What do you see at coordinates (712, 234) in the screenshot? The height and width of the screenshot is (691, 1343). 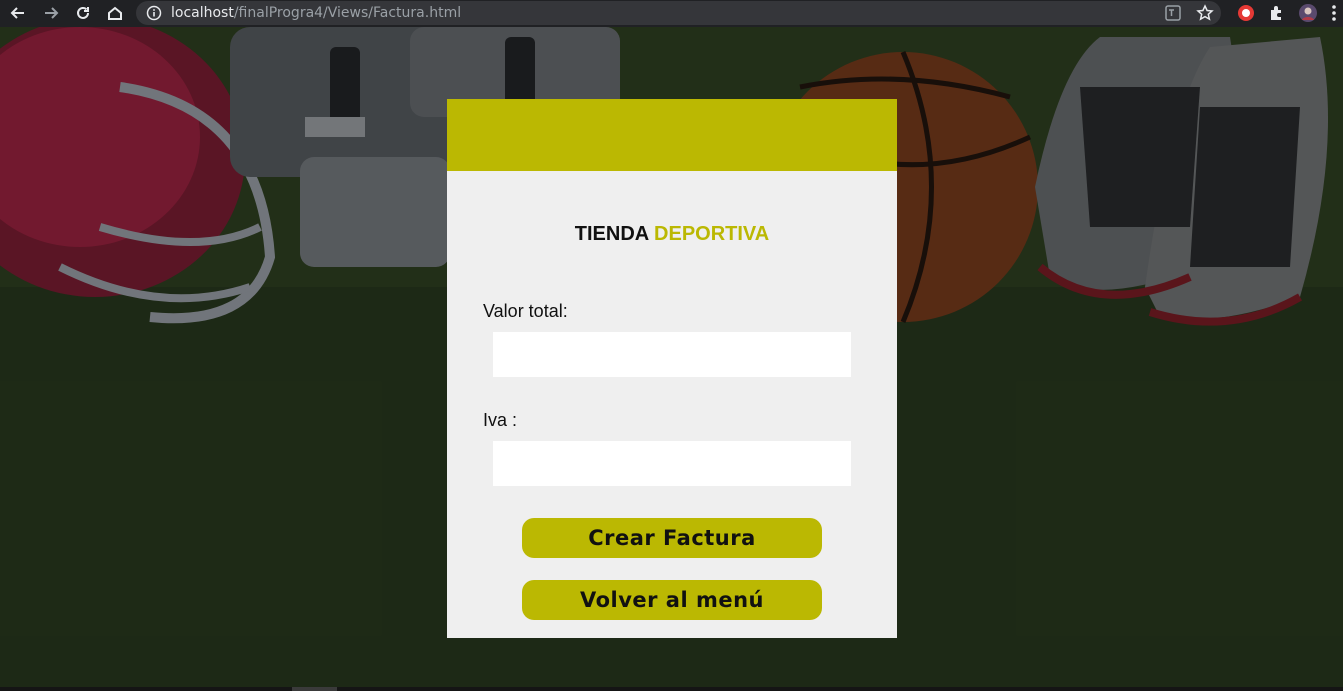 I see `store-title-secondary: DEPORTIVA` at bounding box center [712, 234].